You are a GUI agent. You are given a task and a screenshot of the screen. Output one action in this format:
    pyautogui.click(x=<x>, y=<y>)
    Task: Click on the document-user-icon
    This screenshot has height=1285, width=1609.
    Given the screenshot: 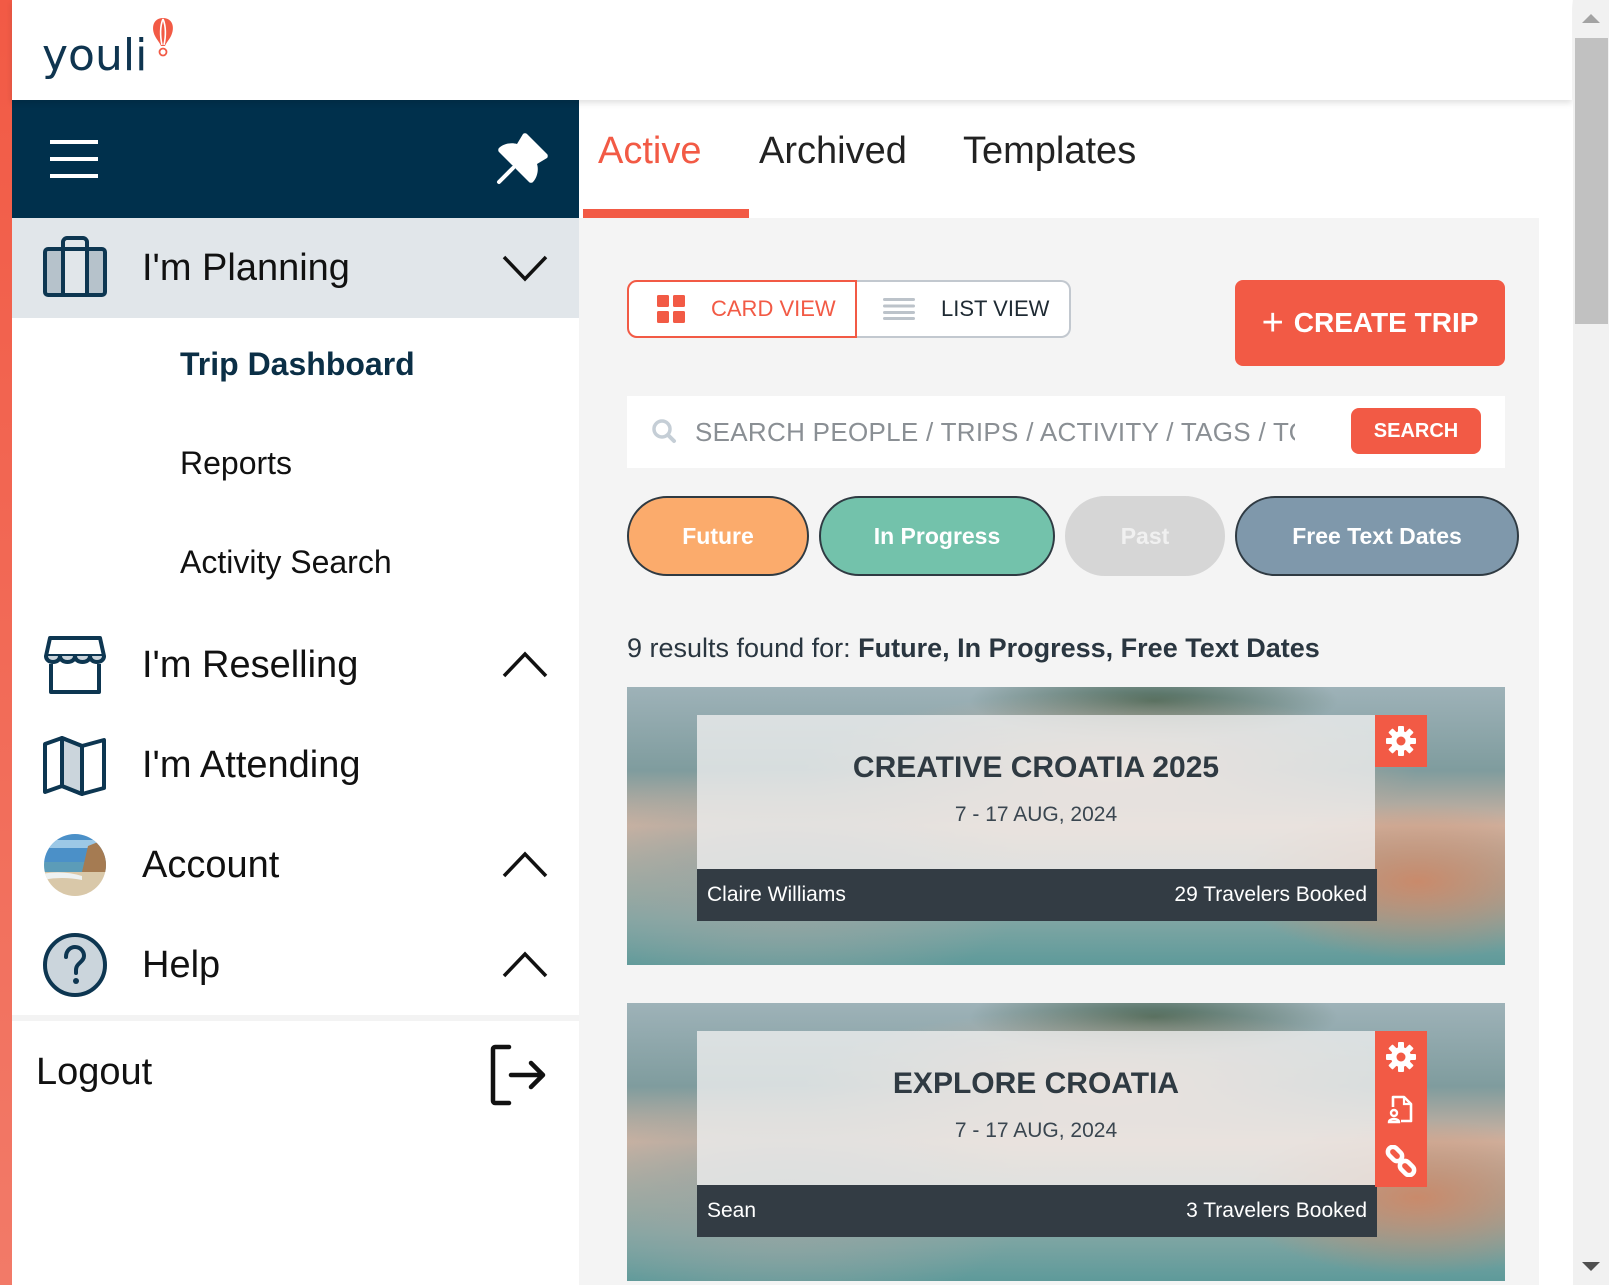 What is the action you would take?
    pyautogui.click(x=1401, y=1109)
    